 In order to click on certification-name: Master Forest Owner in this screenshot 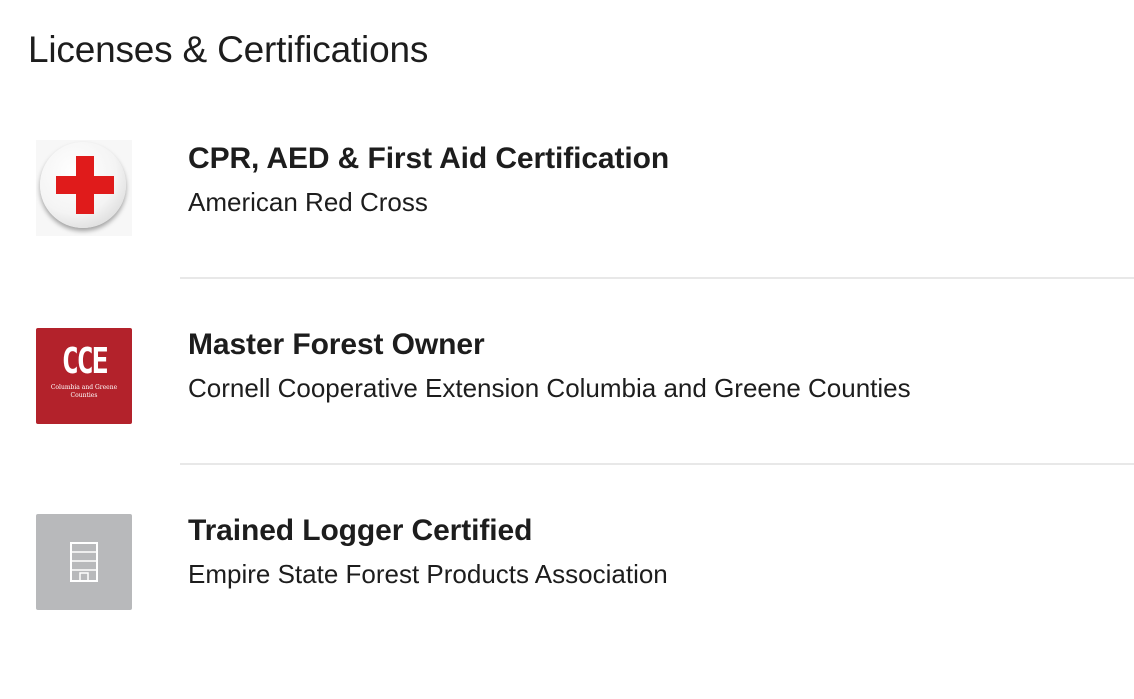, I will do `click(549, 345)`.